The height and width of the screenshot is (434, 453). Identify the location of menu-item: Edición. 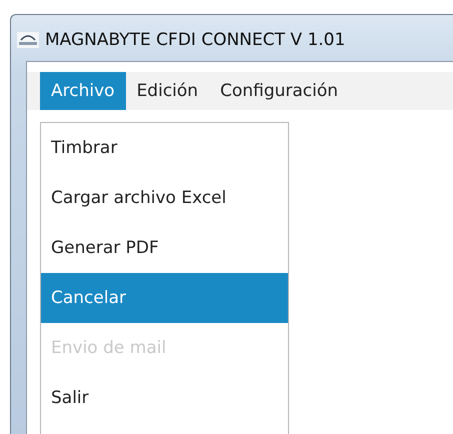
(168, 91).